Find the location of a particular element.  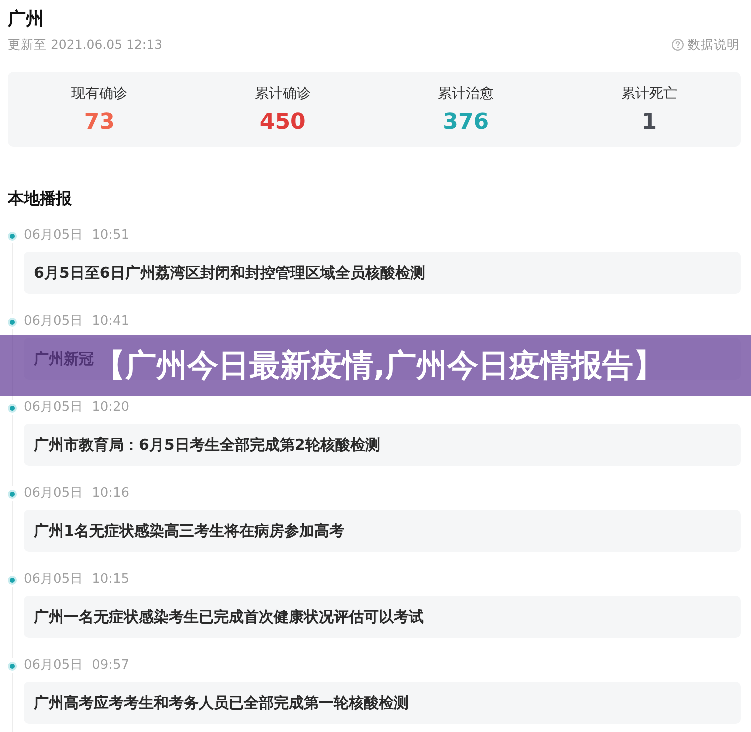

news-time: 10:41 is located at coordinates (111, 322).